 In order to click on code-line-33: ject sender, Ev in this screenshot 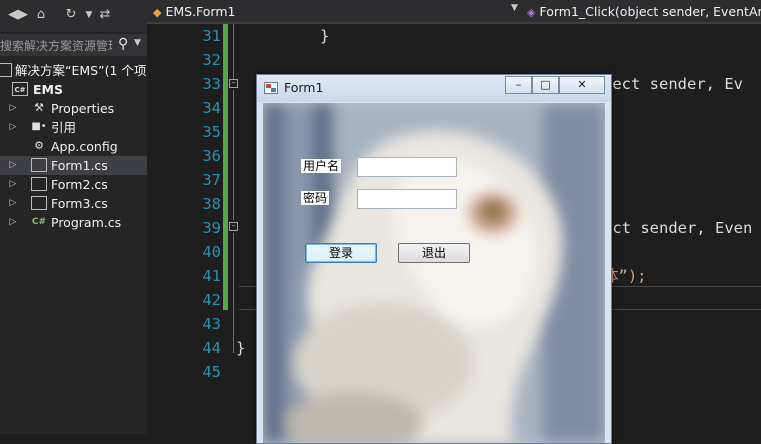, I will do `click(673, 84)`.